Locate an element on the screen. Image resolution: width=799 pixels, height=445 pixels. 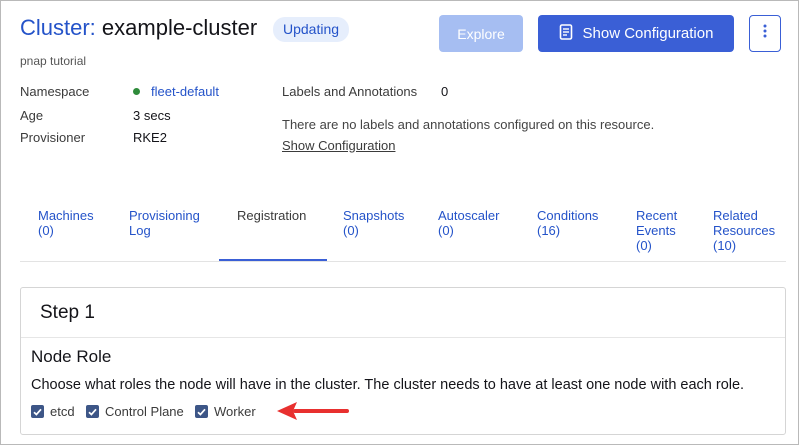
tab-recent-events-count: (0) is located at coordinates (644, 245).